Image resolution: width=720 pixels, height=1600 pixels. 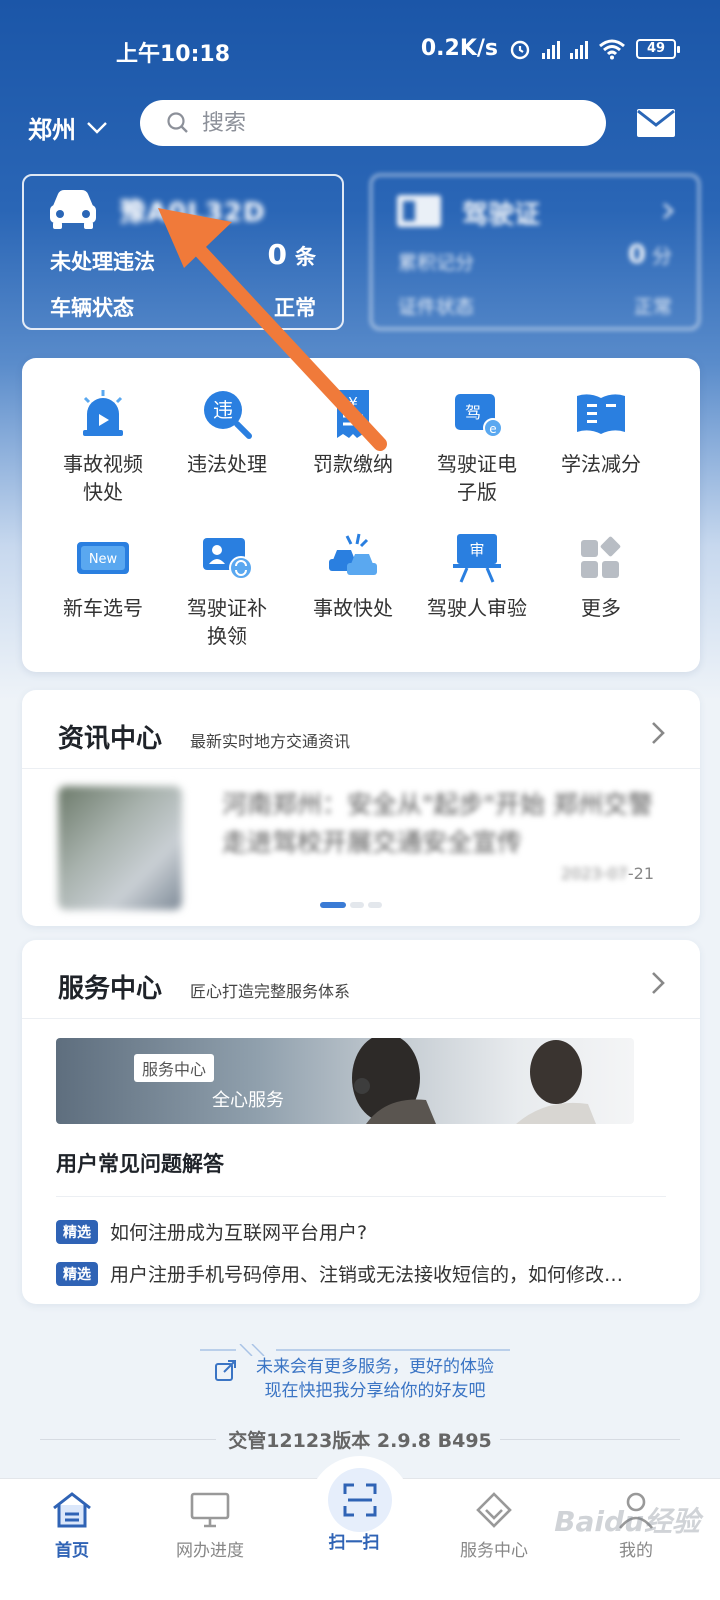 I want to click on faq-item: 精选 如何注册成为互联网平台用户?, so click(x=211, y=1231).